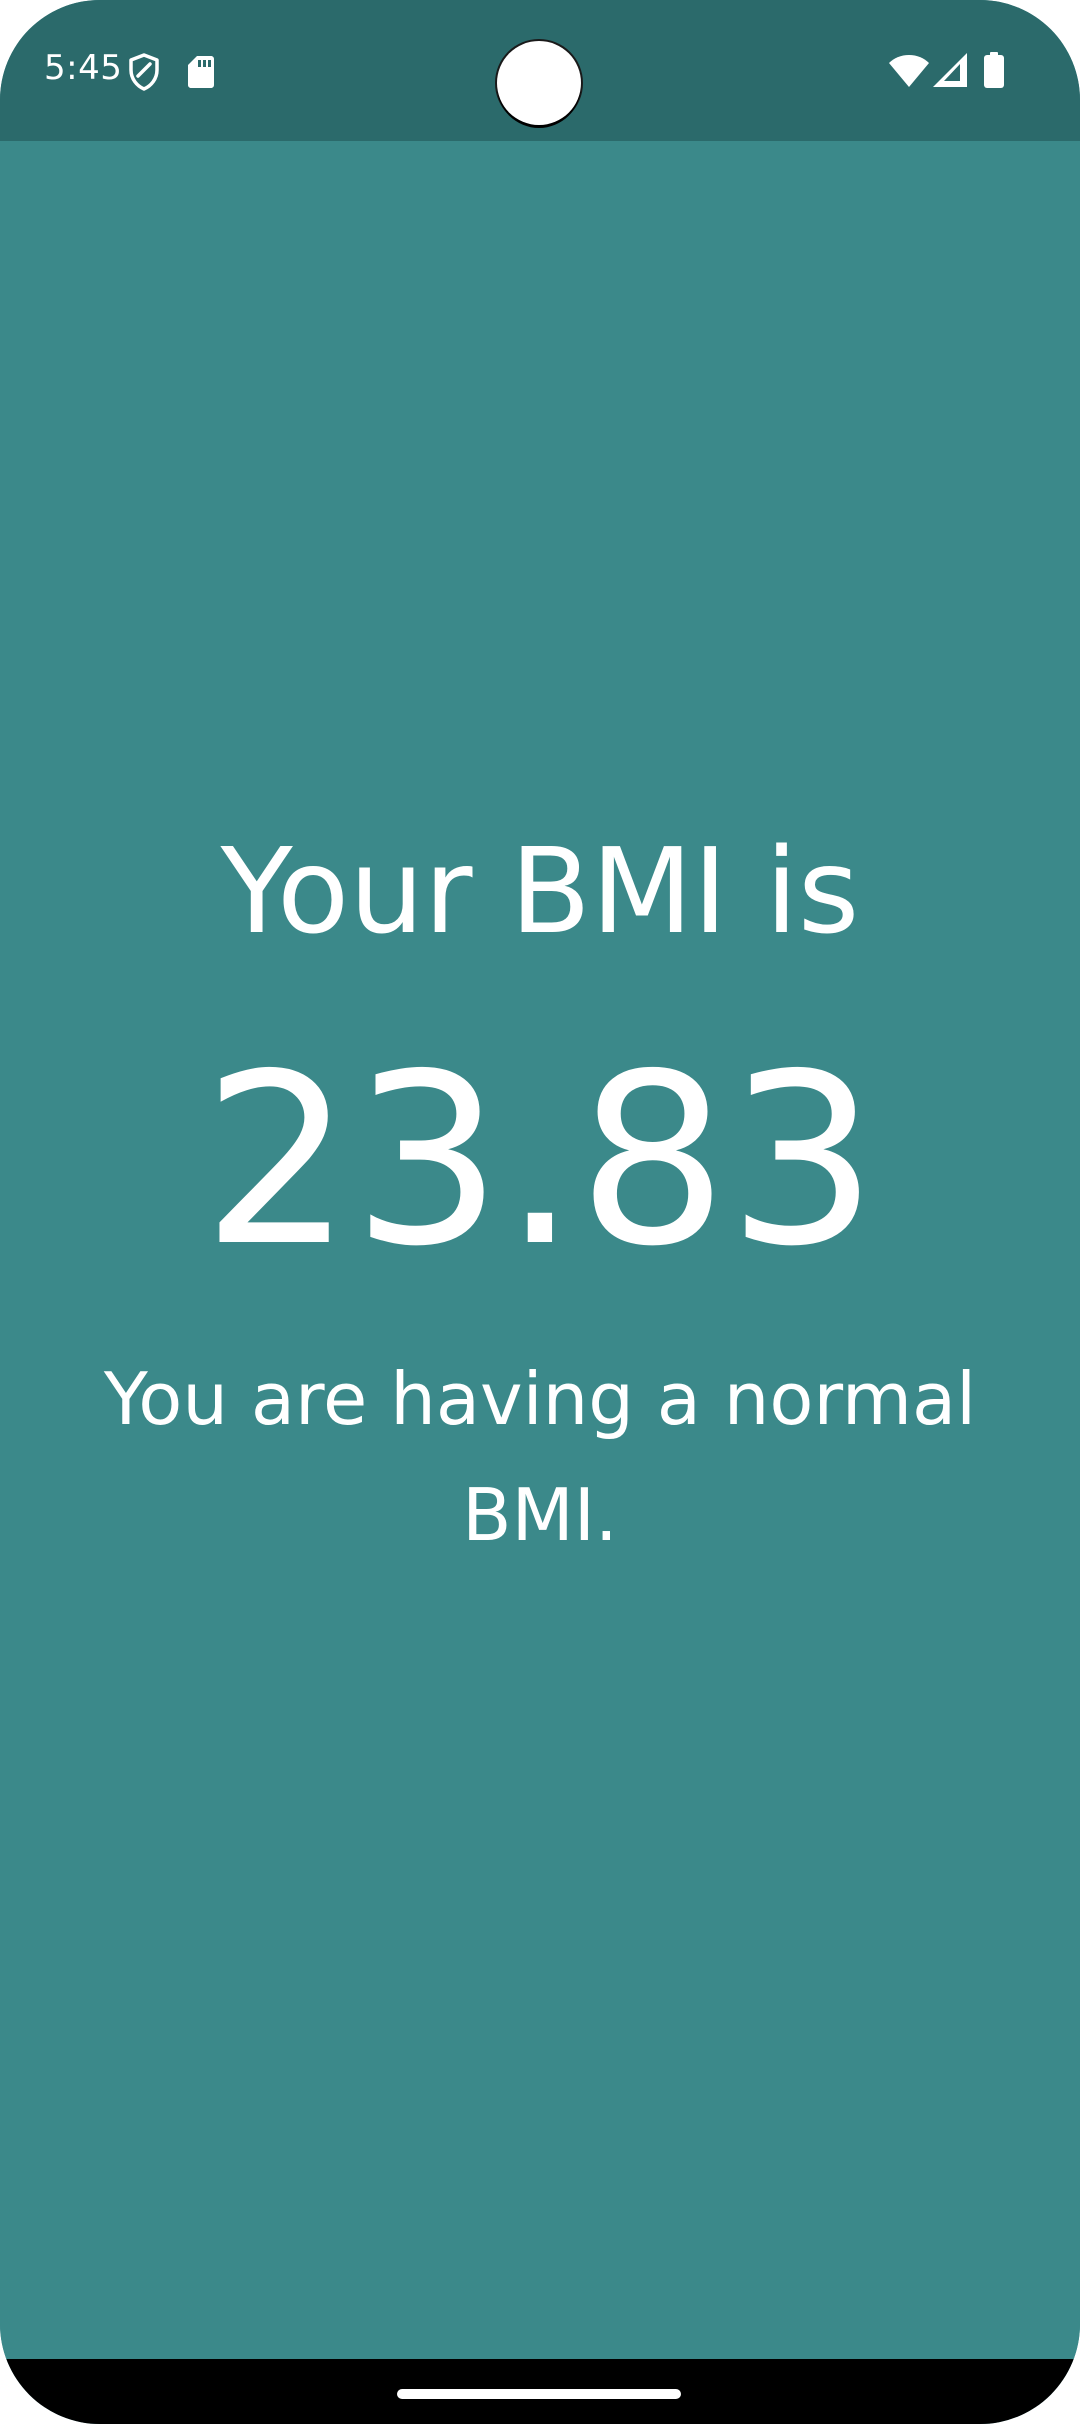 The height and width of the screenshot is (2424, 1080). Describe the element at coordinates (201, 72) in the screenshot. I see `sd-card-icon` at that location.